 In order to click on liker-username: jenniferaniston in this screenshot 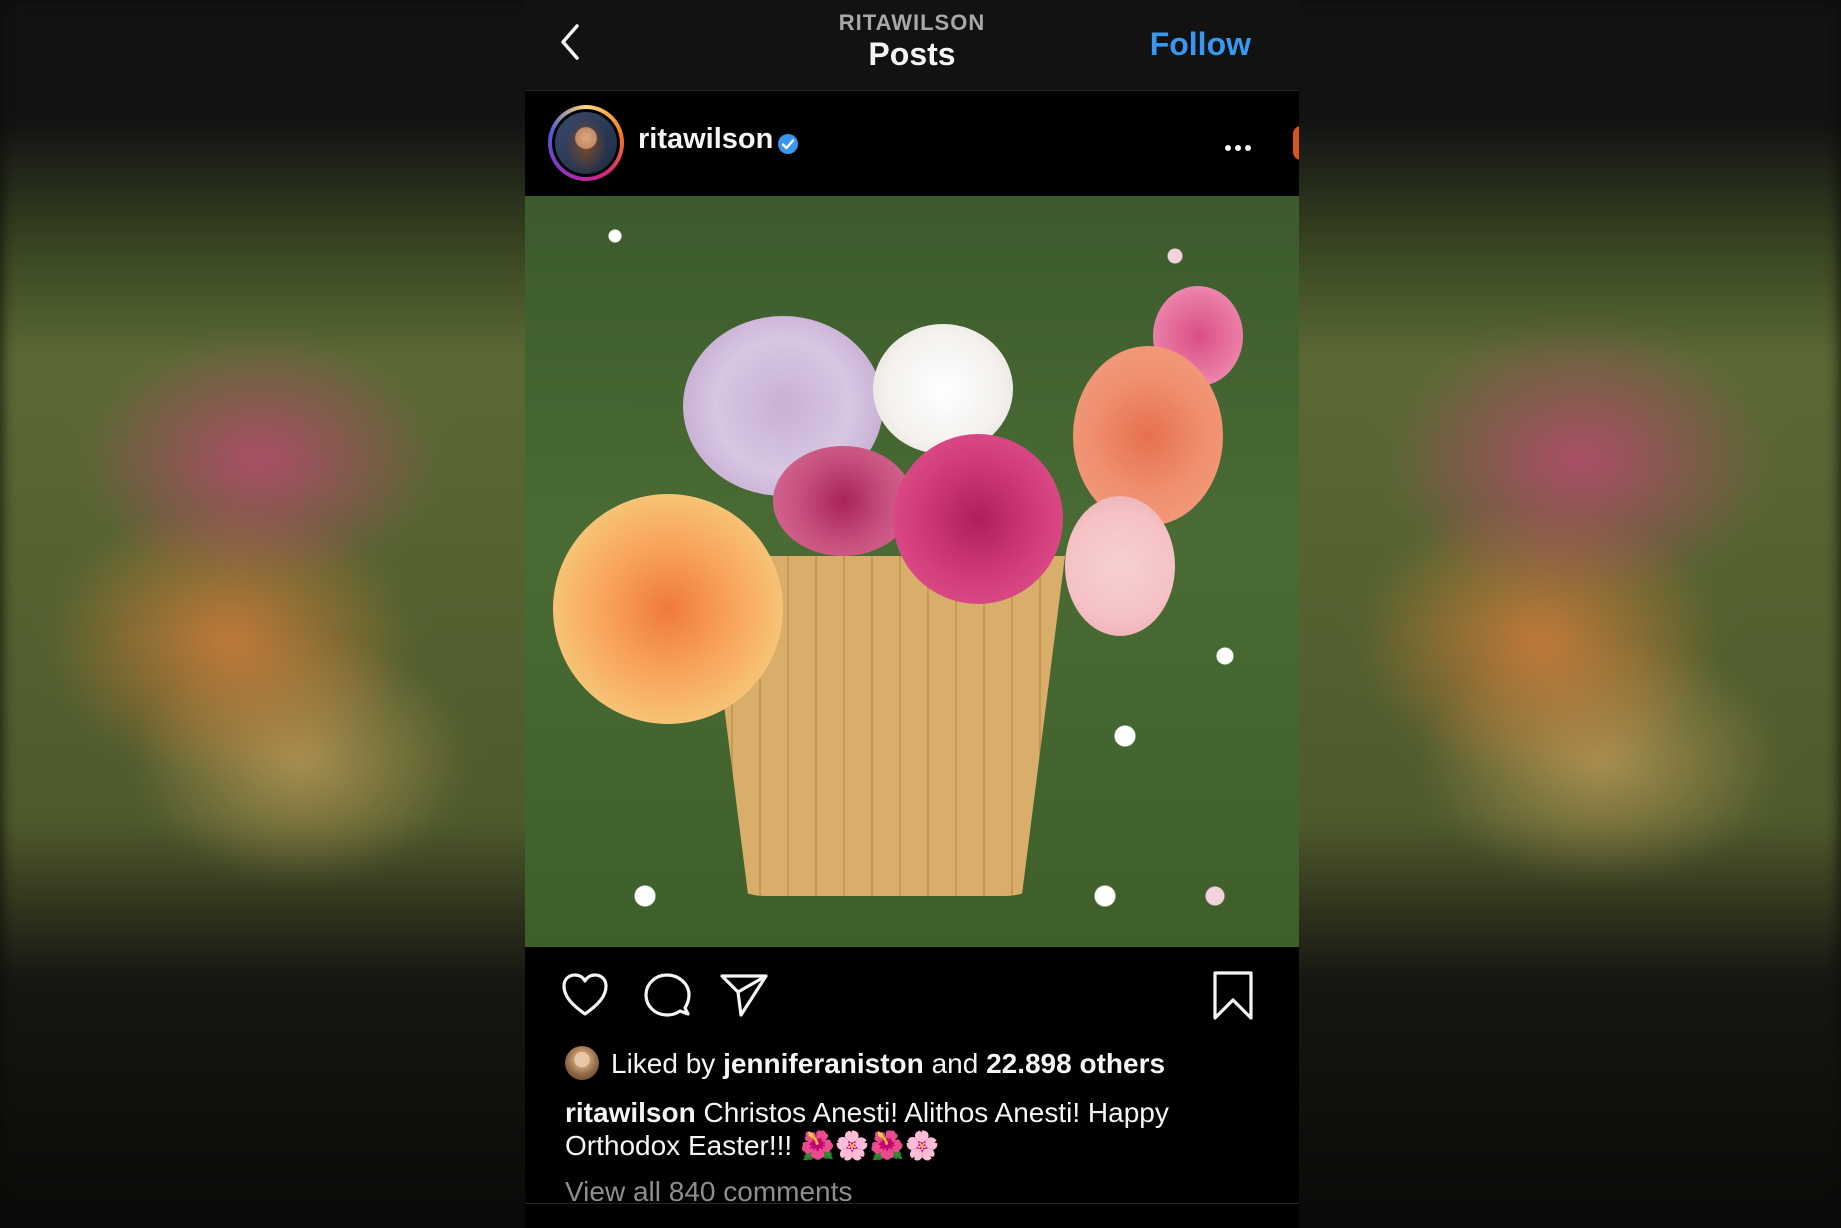, I will do `click(823, 1063)`.